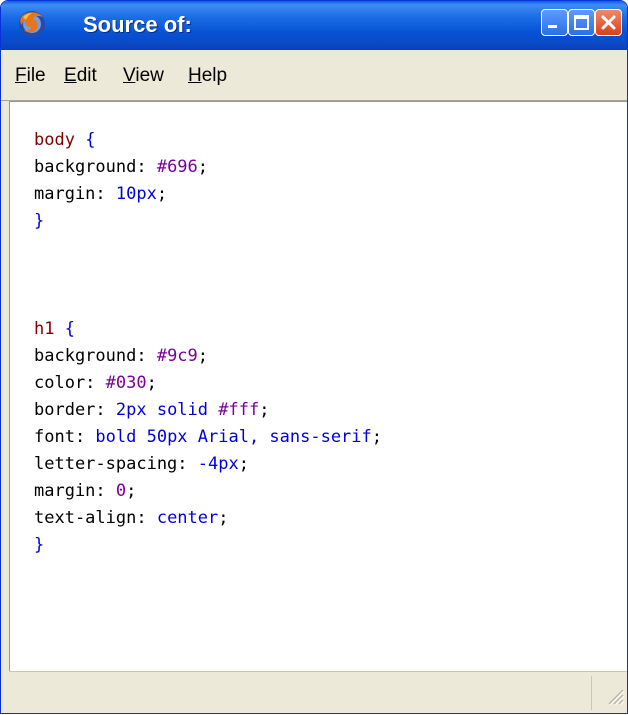 This screenshot has width=628, height=715. What do you see at coordinates (552, 26) in the screenshot?
I see `minimize-icon` at bounding box center [552, 26].